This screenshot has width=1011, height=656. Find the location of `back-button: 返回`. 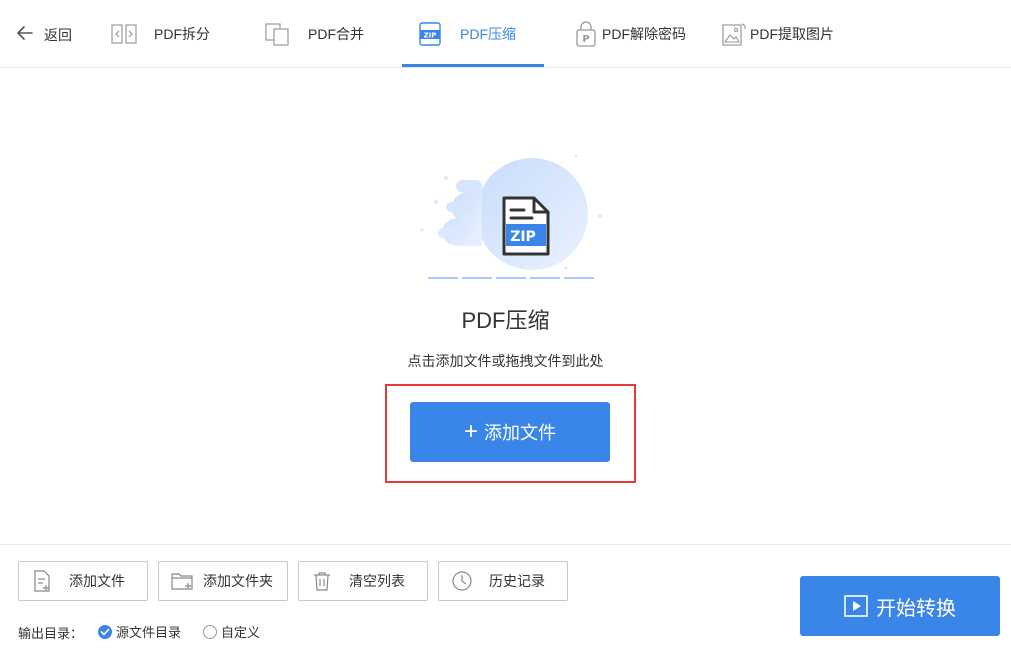

back-button: 返回 is located at coordinates (43, 33).